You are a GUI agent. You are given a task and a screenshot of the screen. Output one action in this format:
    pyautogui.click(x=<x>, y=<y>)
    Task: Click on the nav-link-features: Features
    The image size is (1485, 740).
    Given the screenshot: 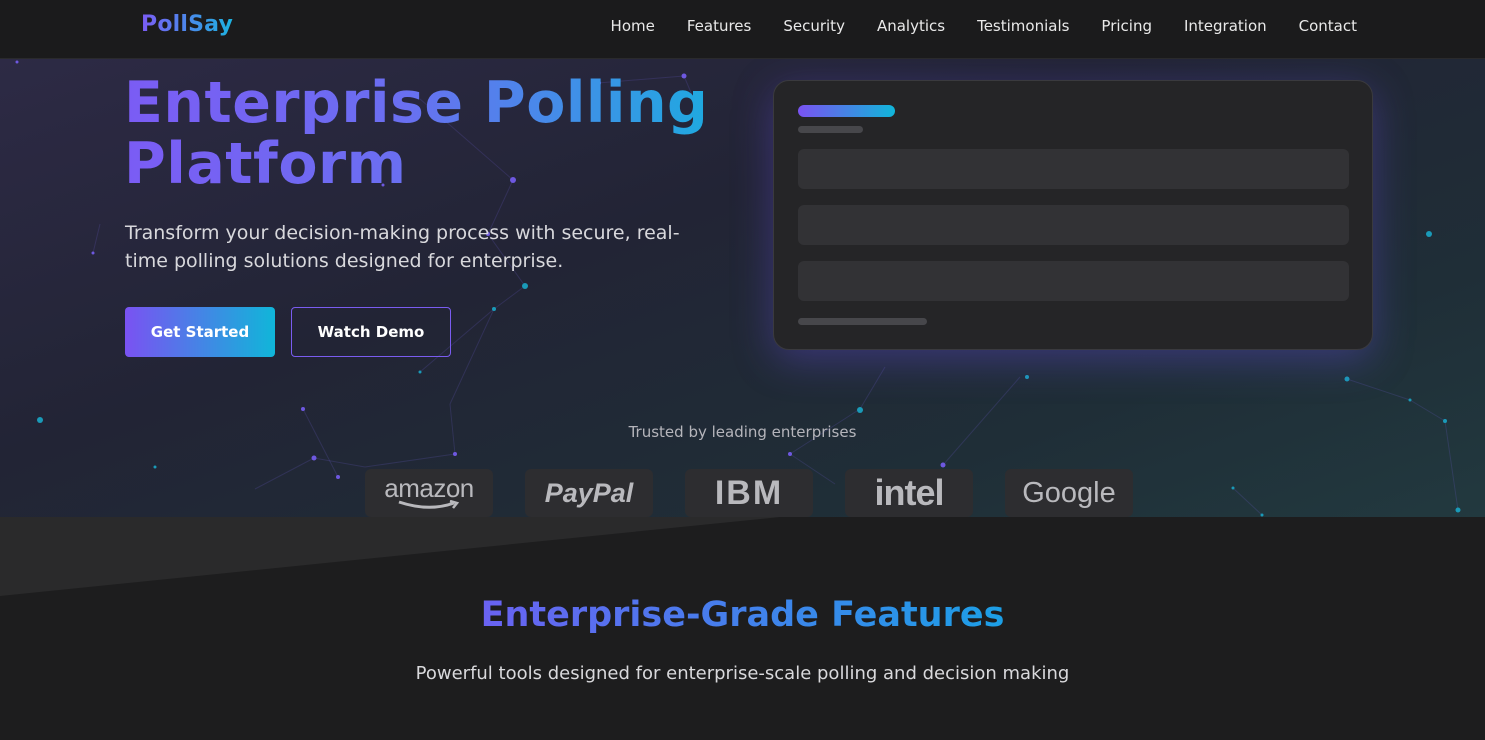 What is the action you would take?
    pyautogui.click(x=719, y=26)
    